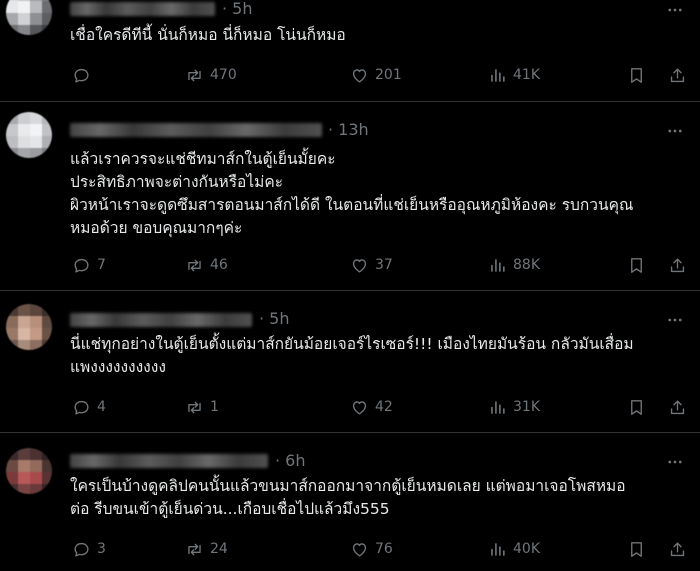  Describe the element at coordinates (203, 159) in the screenshot. I see `reply-text-line: แล้วเราควรจะแช่ชีทมาส์กในตู้เย็นมั้ยคะ` at that location.